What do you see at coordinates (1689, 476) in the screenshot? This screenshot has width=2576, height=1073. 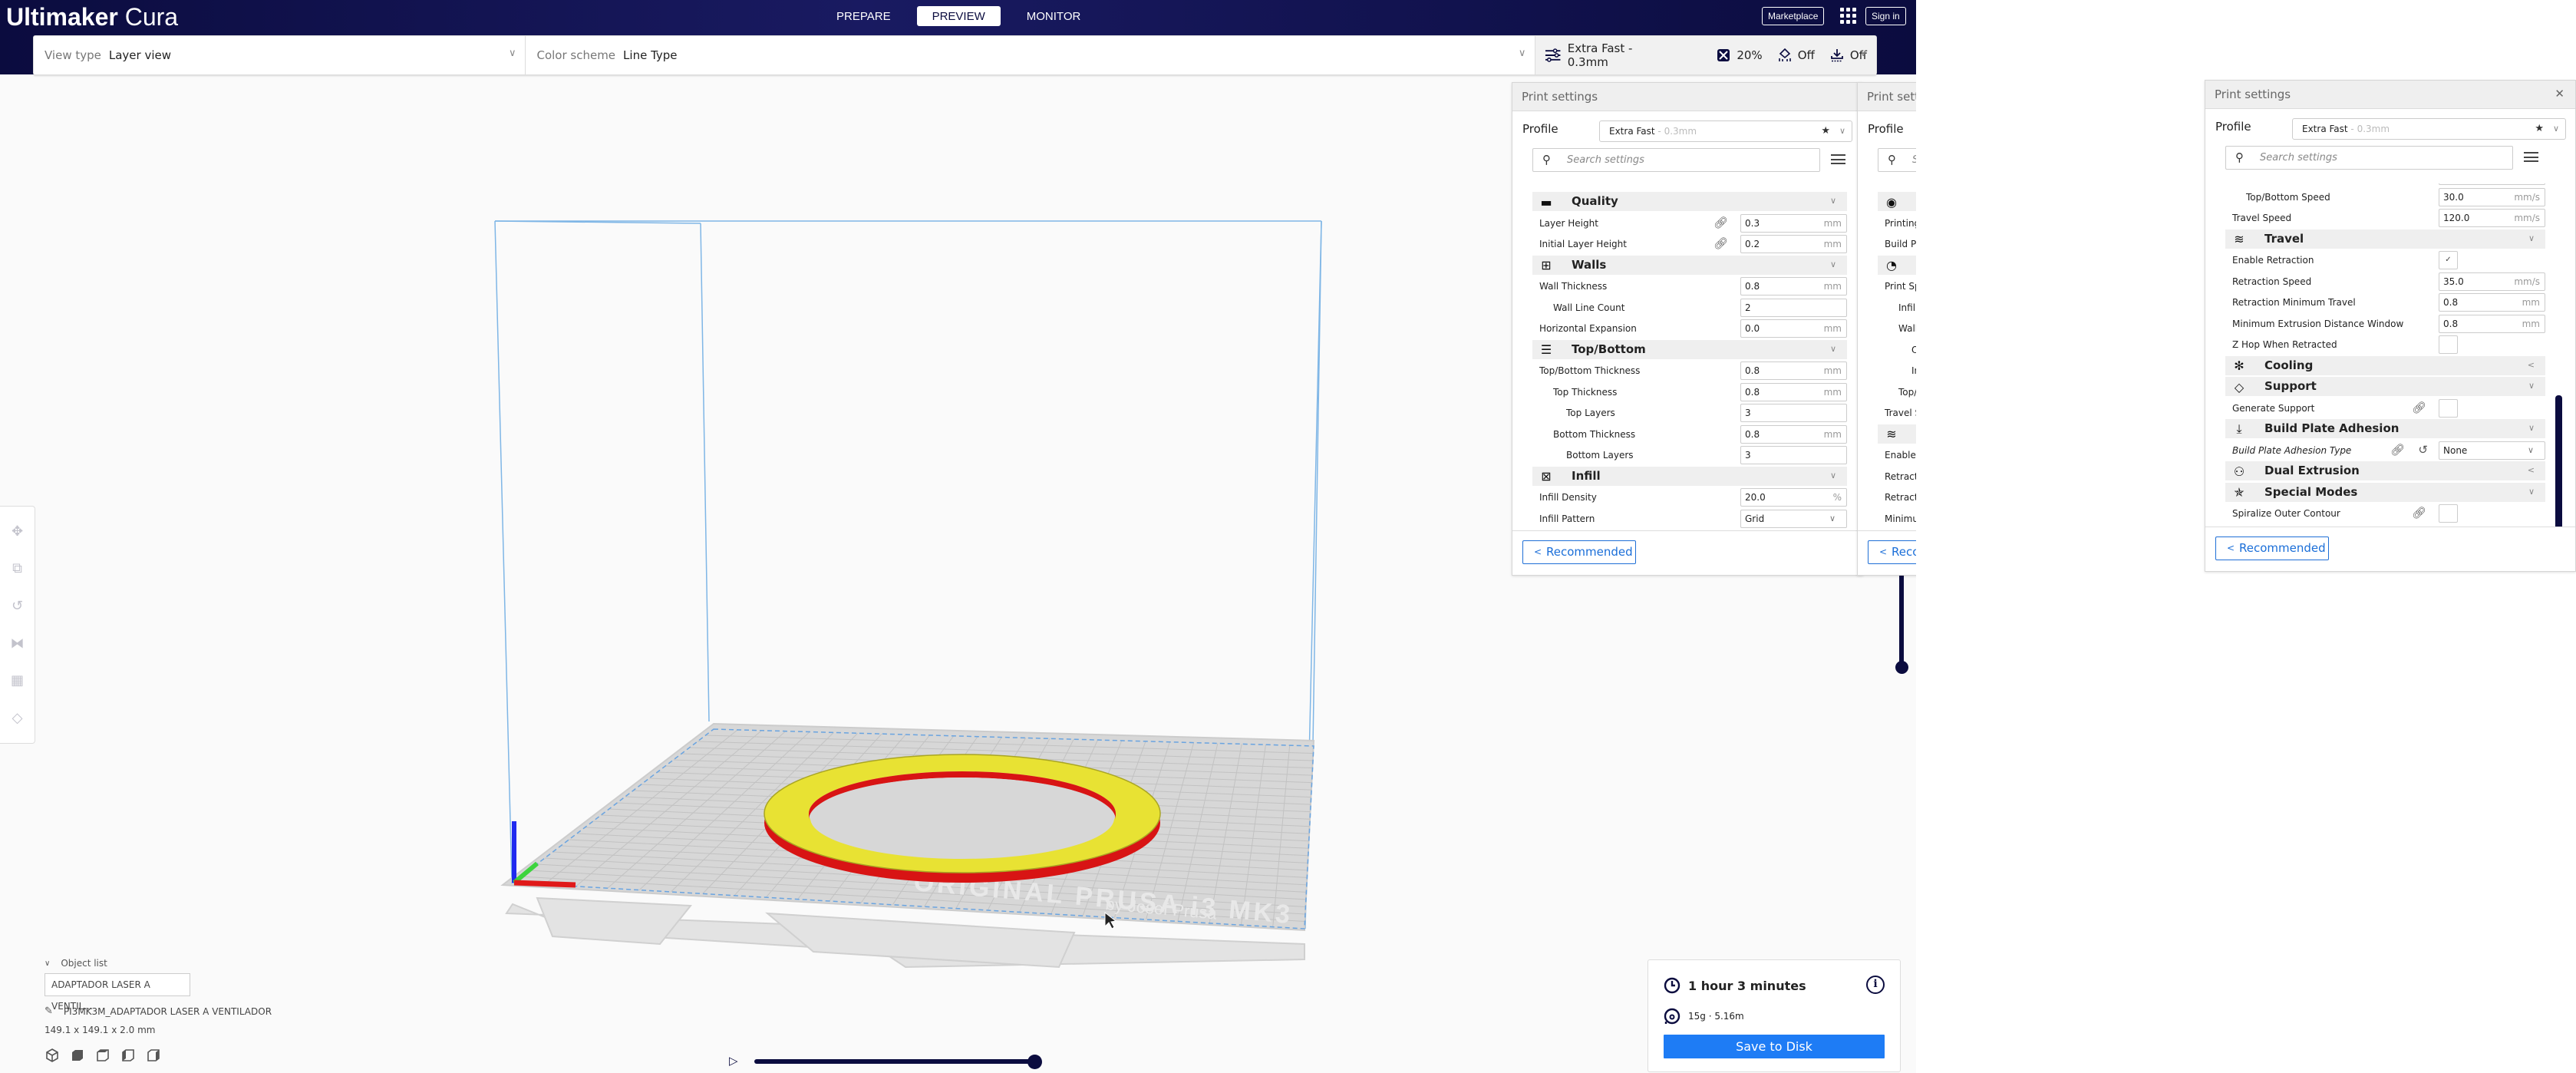 I see `category-infill: ⊠ Infill ∨` at bounding box center [1689, 476].